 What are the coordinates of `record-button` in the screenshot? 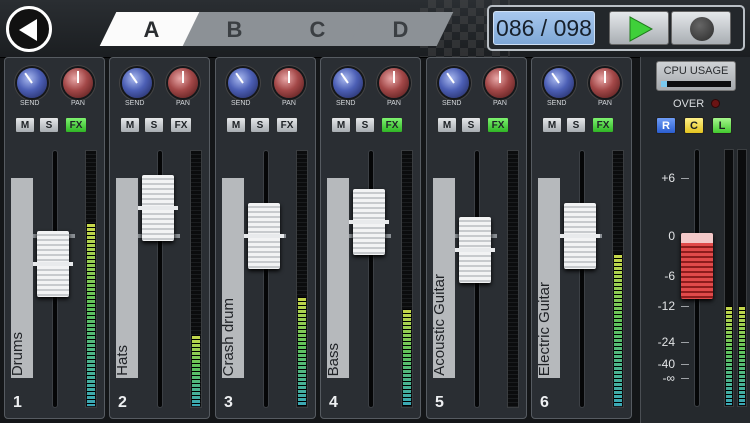 It's located at (701, 28).